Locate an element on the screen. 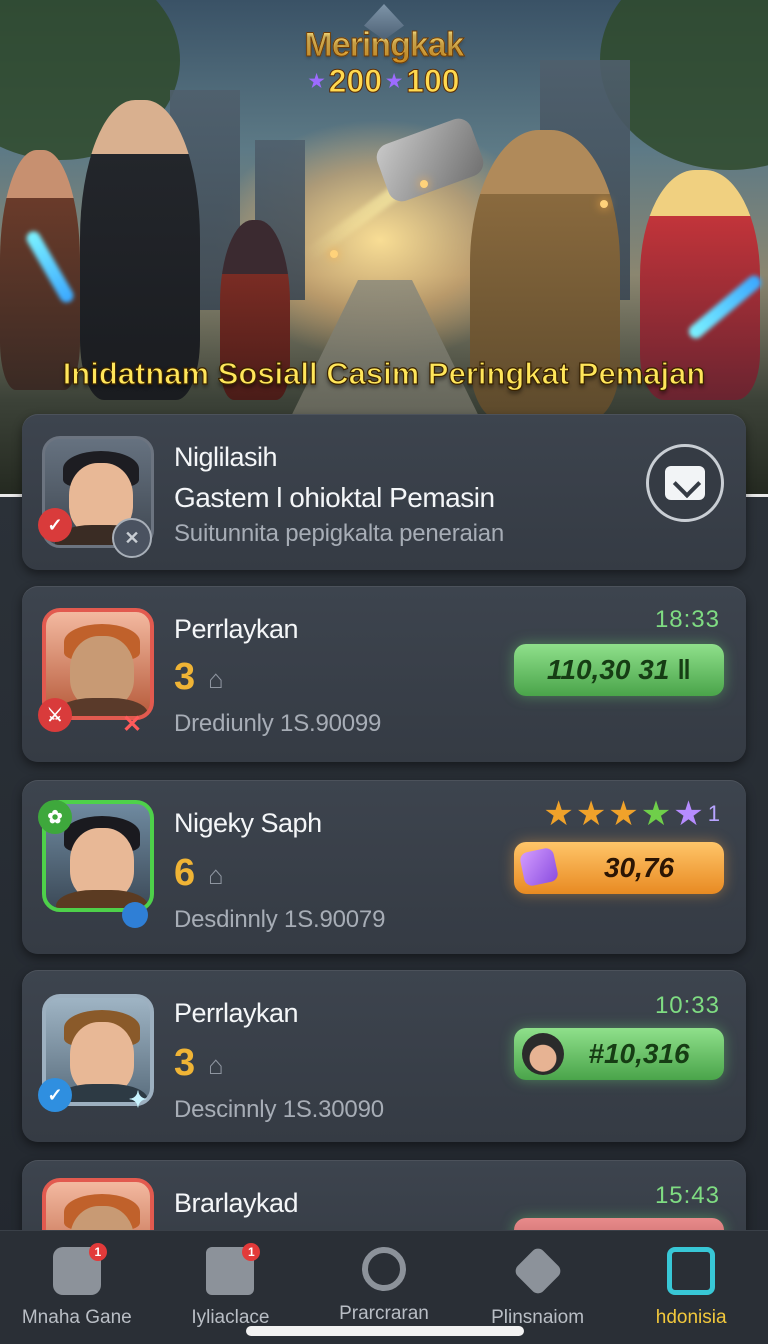  score-pill: #10,316 is located at coordinates (619, 1054).